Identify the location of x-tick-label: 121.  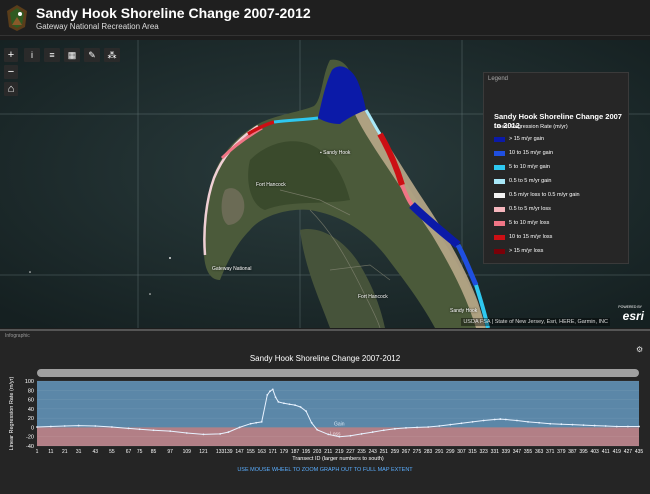
(203, 452).